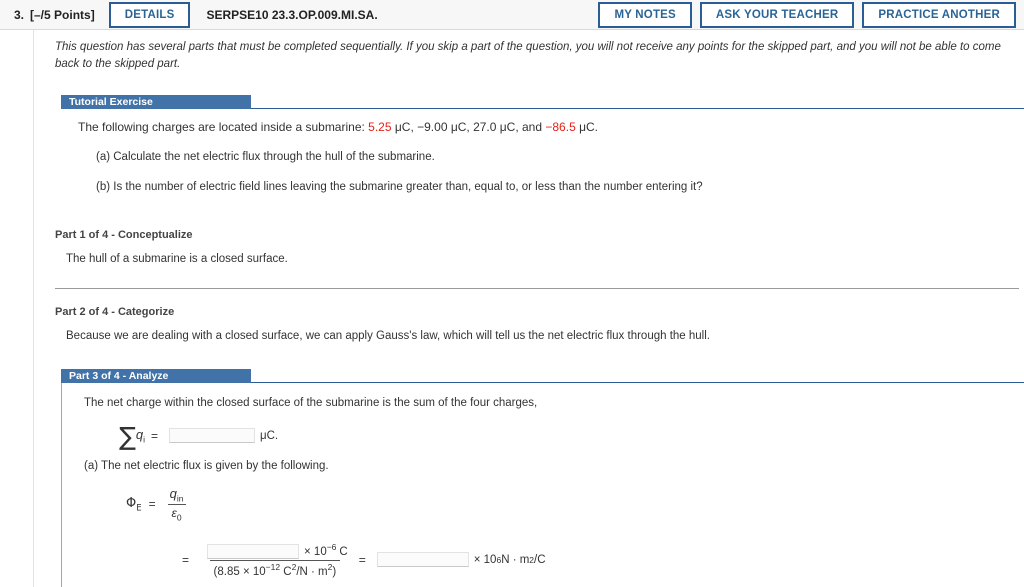  Describe the element at coordinates (144, 439) in the screenshot. I see `sum-variable-subscript: i` at that location.